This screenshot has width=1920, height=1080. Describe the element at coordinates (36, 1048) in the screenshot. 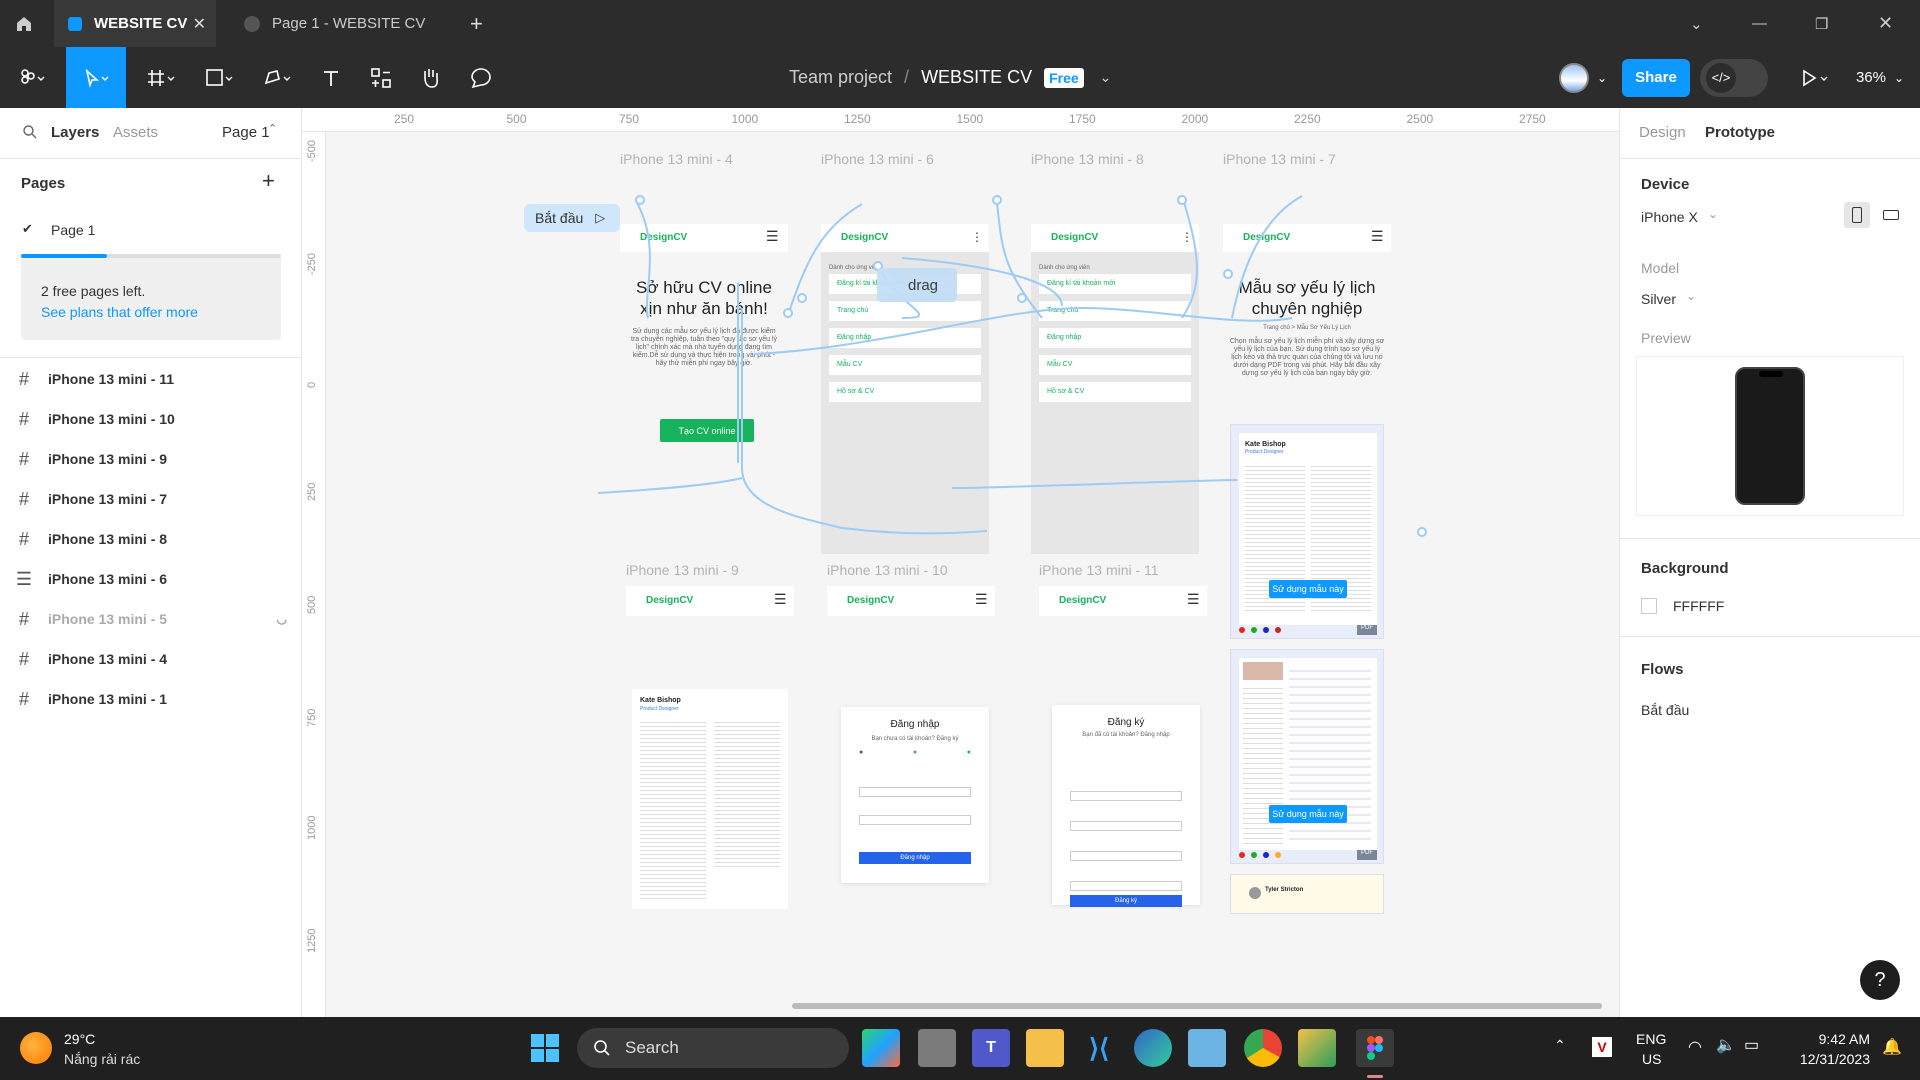

I see `weather-icon` at that location.